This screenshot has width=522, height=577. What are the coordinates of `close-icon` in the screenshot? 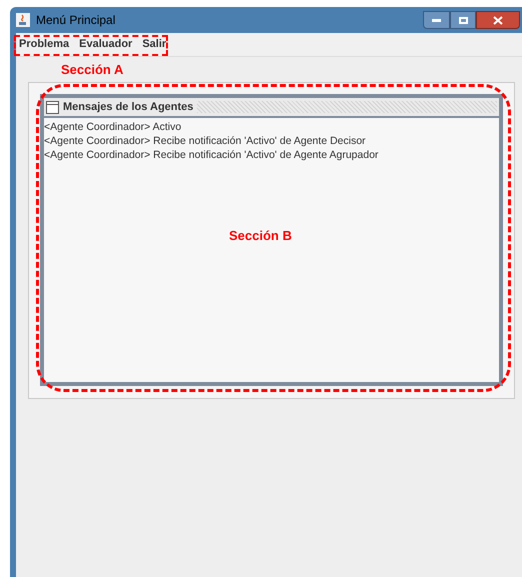 It's located at (498, 20).